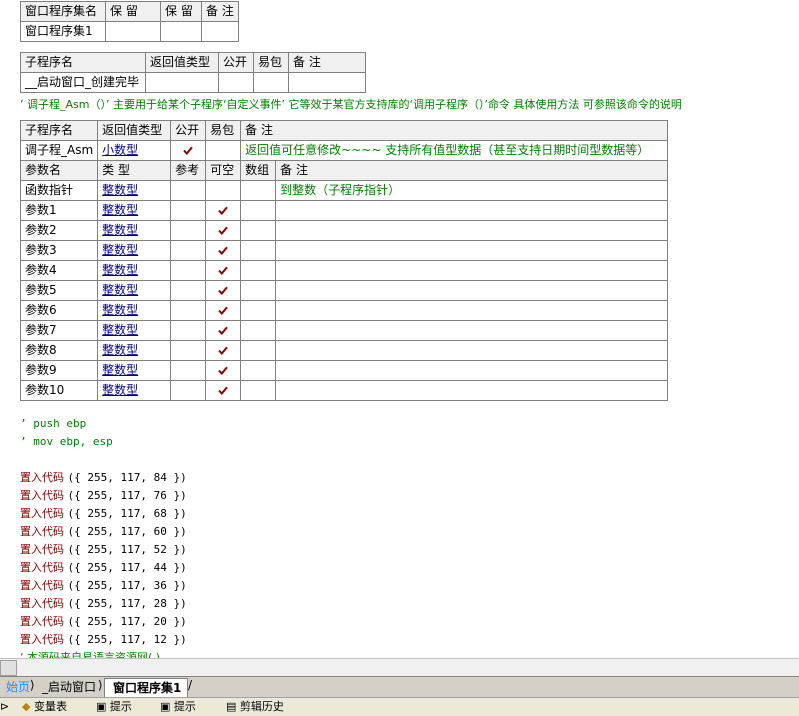  I want to click on sub2-name-cell: 调子程_Asm, so click(59, 150).